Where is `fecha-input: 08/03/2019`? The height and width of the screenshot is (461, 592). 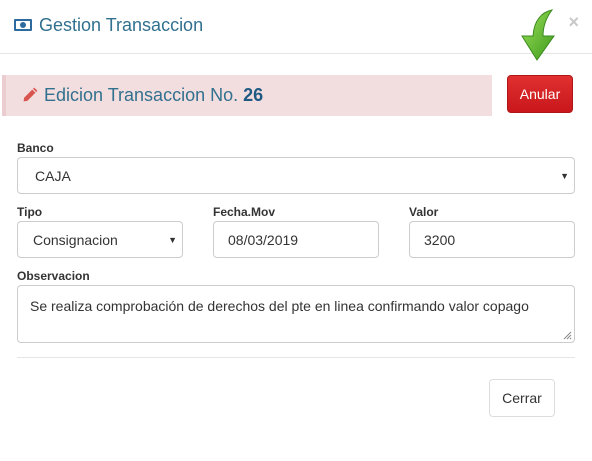
fecha-input: 08/03/2019 is located at coordinates (296, 239).